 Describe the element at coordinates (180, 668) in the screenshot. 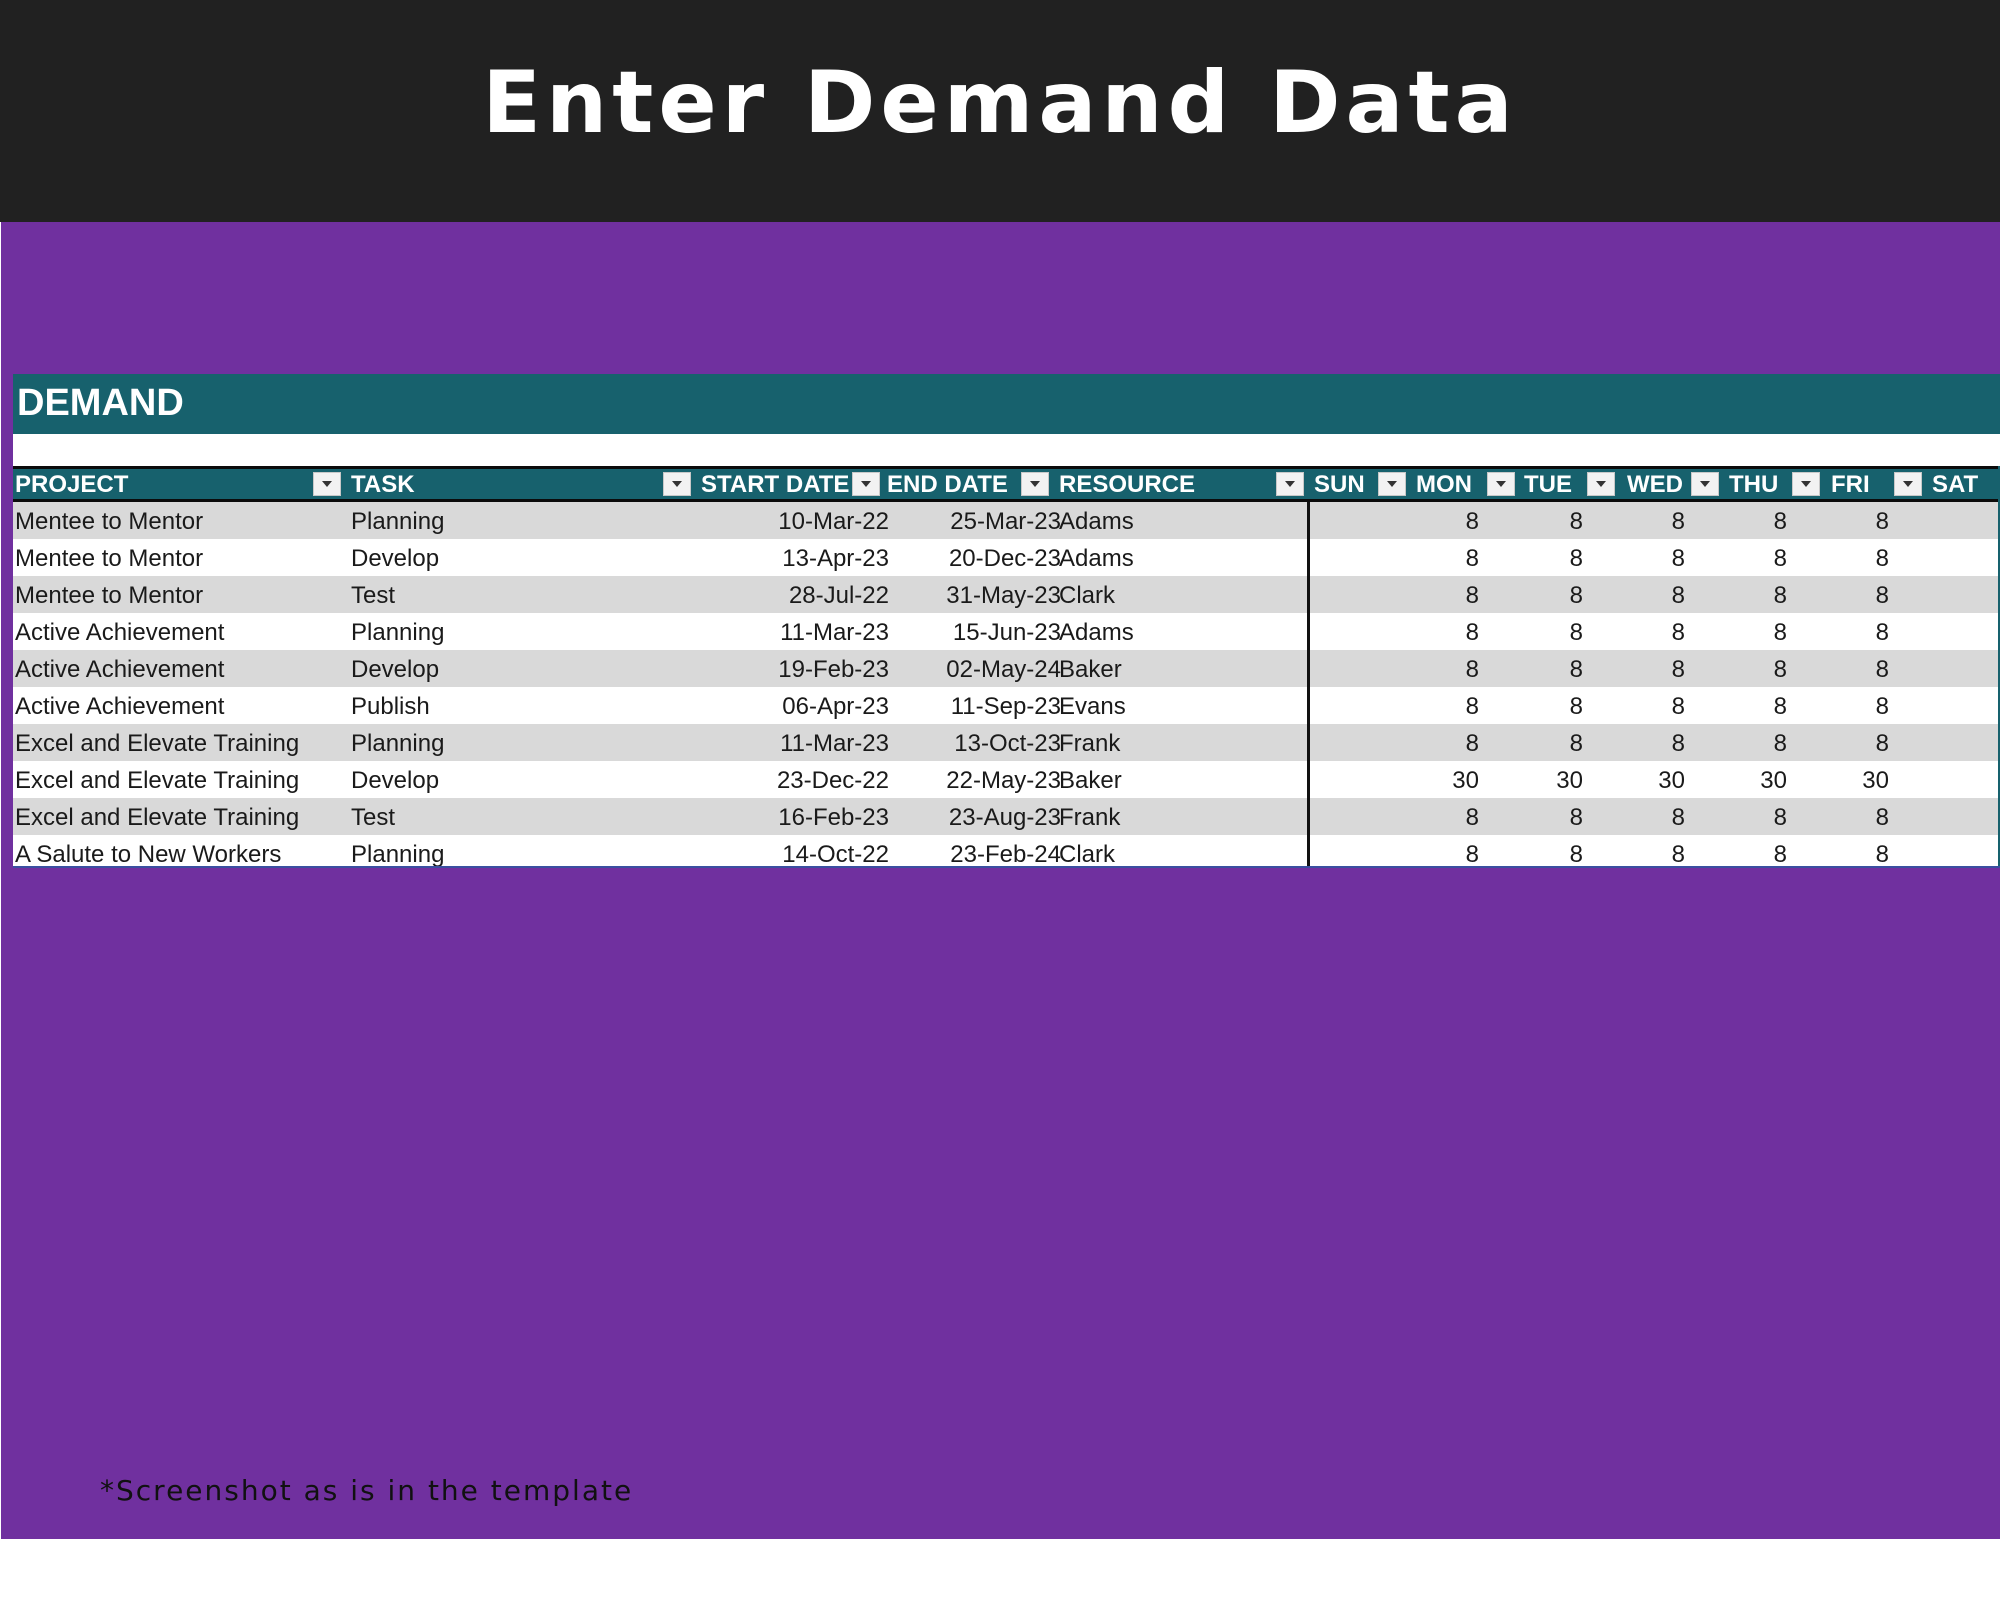

I see `cell-project: Active Achievement` at that location.